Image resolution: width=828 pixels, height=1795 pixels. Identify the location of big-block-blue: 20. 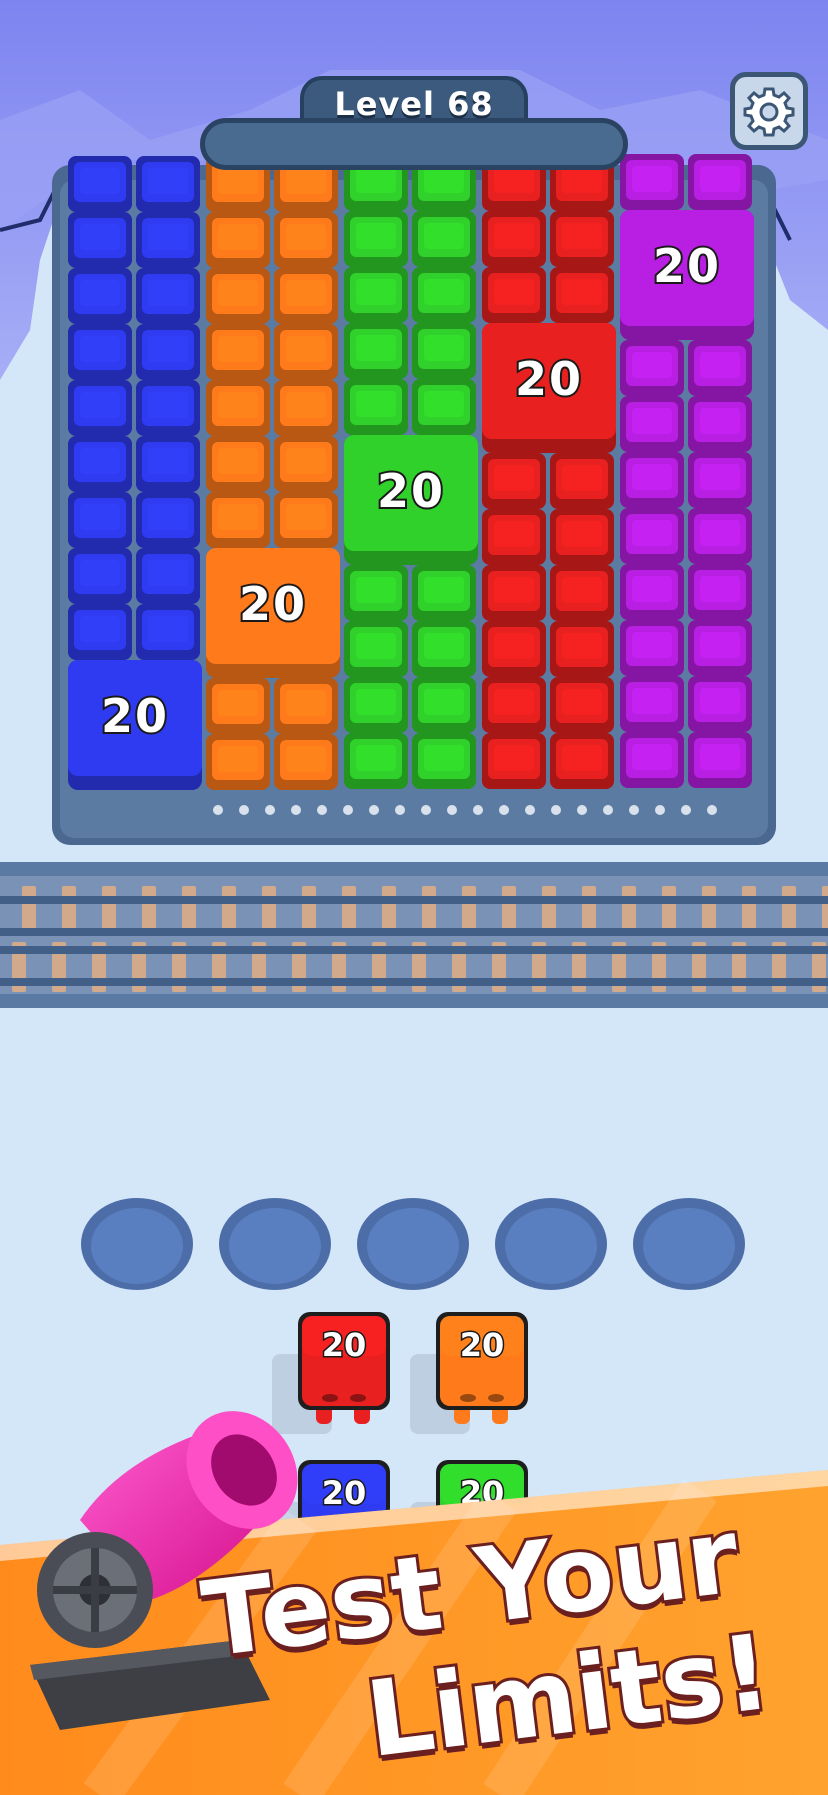
(135, 725).